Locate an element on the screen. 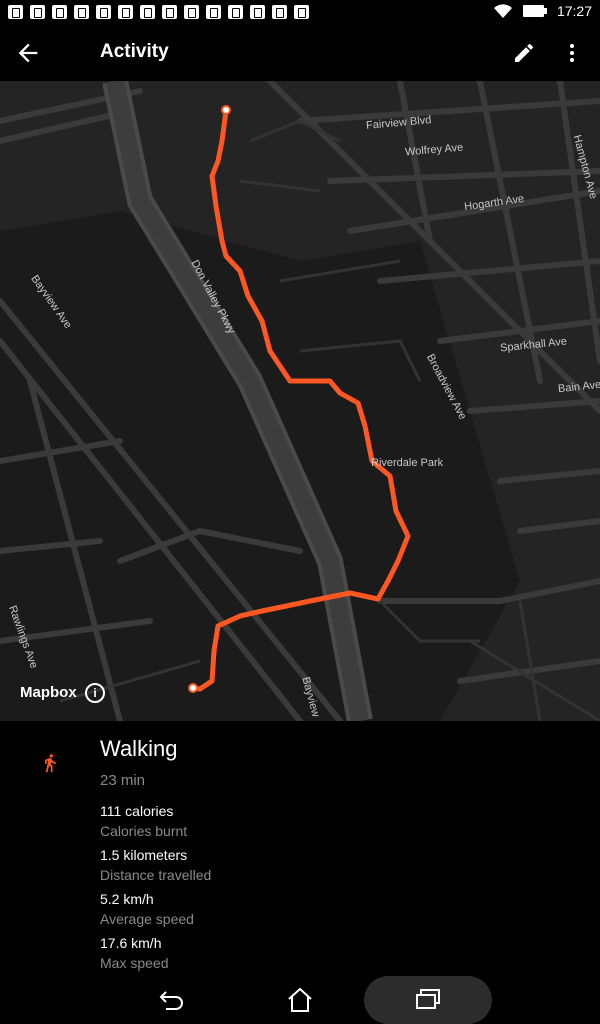 The image size is (600, 1024). arrow-back-icon is located at coordinates (28, 53).